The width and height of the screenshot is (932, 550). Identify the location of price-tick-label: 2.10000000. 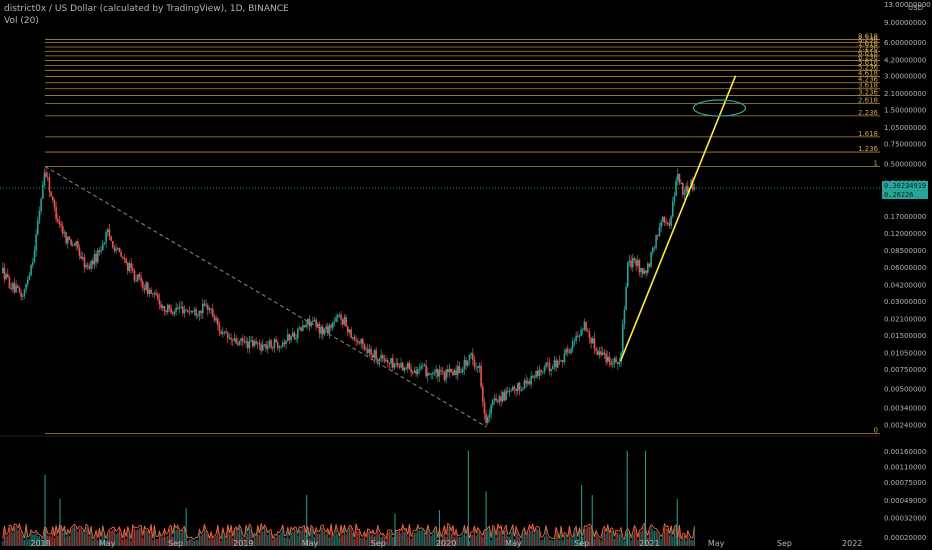
(905, 94).